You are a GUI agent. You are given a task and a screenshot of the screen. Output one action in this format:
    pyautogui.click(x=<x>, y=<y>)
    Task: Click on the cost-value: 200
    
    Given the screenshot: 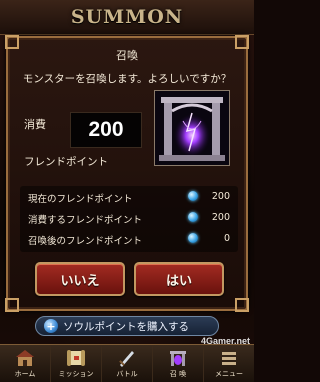 What is the action you would take?
    pyautogui.click(x=106, y=130)
    